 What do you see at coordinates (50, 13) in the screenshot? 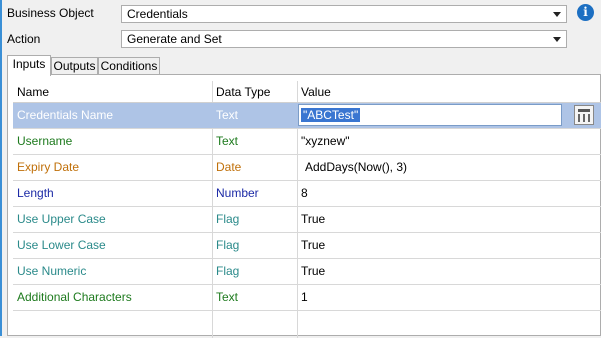
I see `business-object-label: Business Object` at bounding box center [50, 13].